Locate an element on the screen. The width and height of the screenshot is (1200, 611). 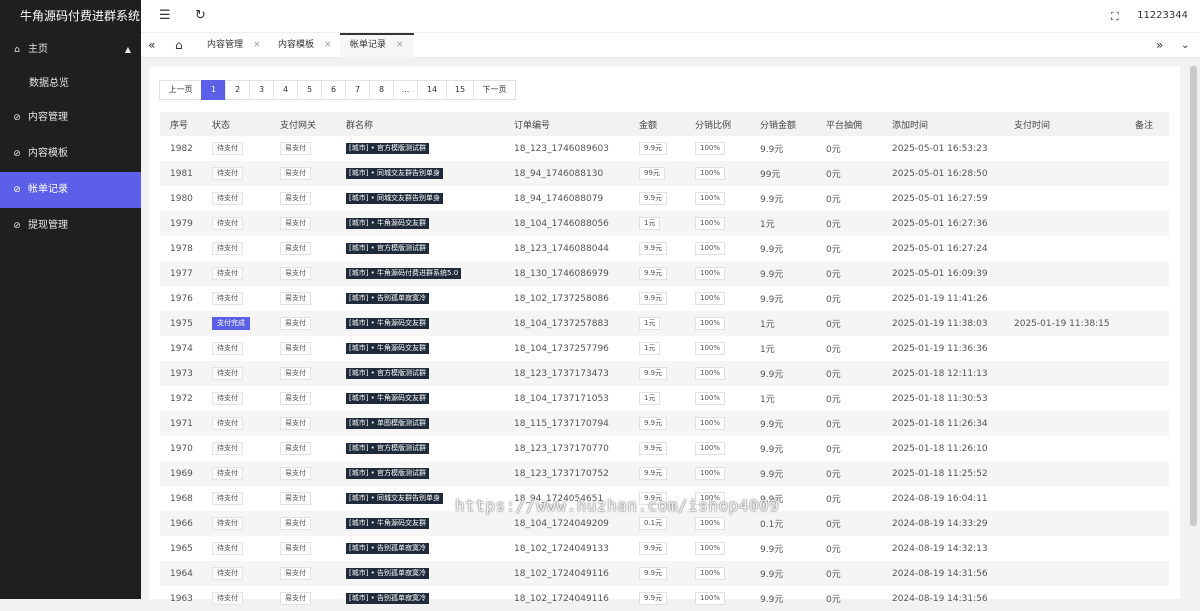
refresh-icon: ↻ is located at coordinates (200, 15).